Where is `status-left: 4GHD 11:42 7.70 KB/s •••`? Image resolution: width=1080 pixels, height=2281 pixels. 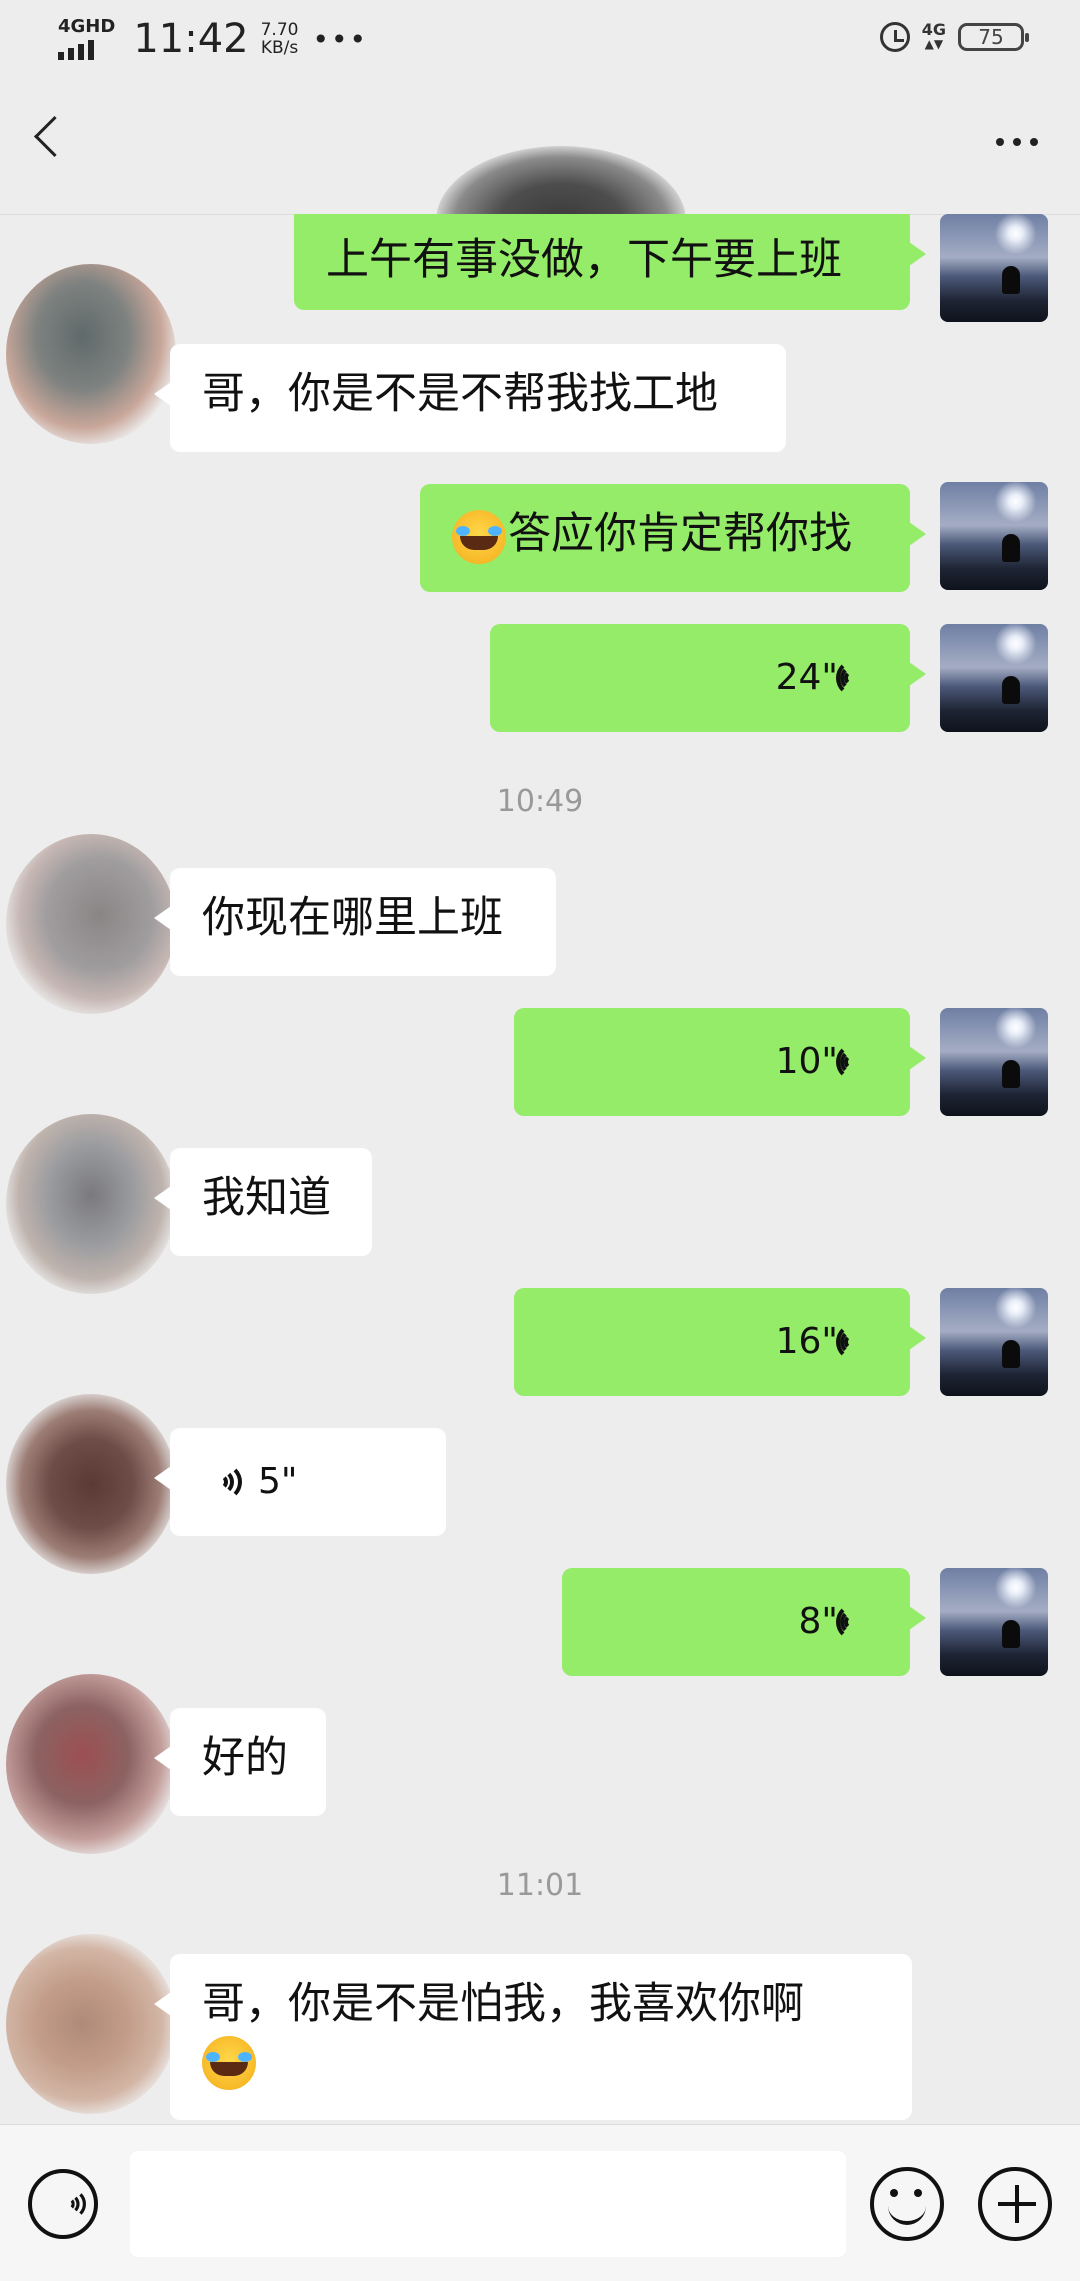 status-left: 4GHD 11:42 7.70 KB/s ••• is located at coordinates (213, 39).